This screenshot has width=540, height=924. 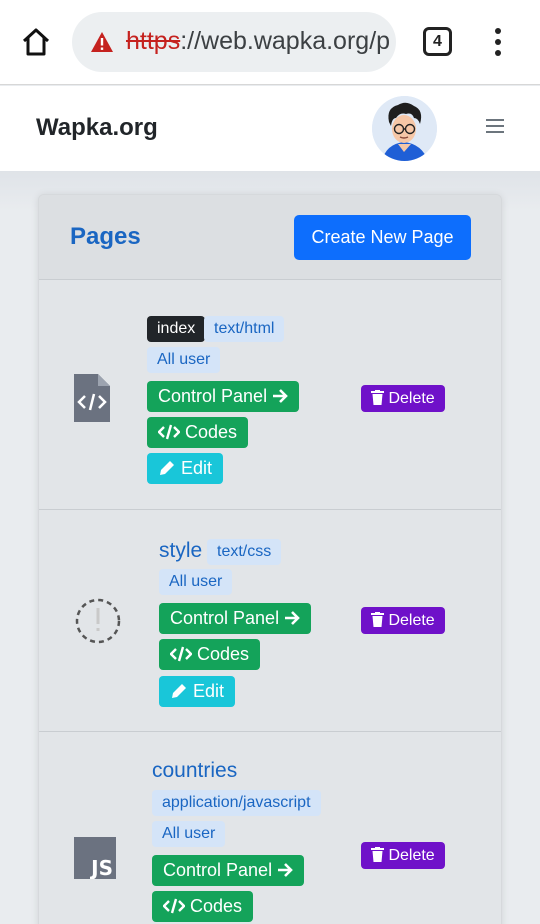 I want to click on missing-image-icon, so click(x=98, y=621).